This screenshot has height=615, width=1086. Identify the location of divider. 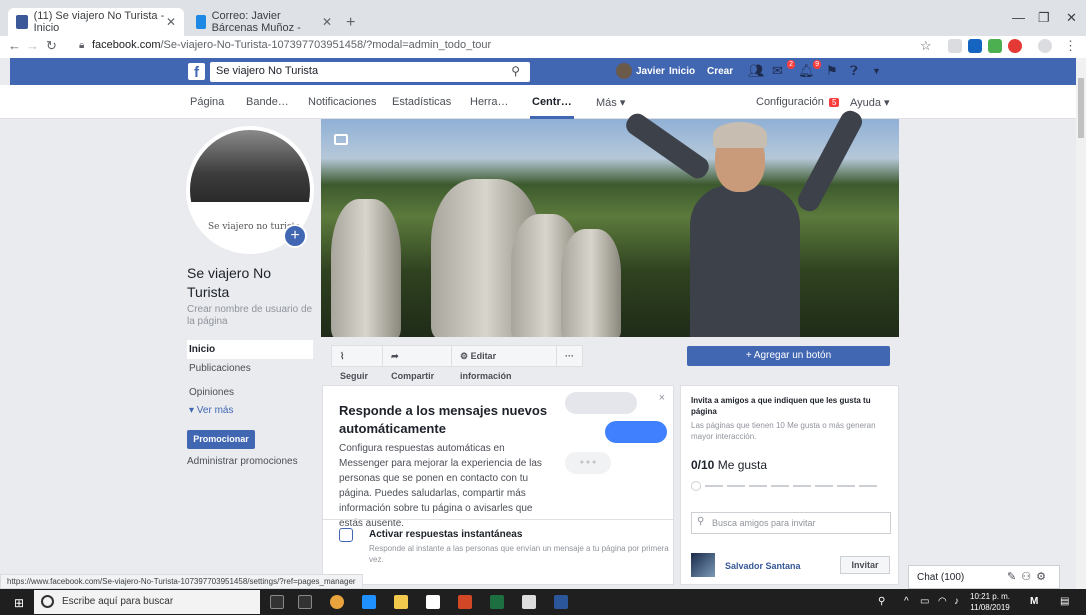
(498, 519).